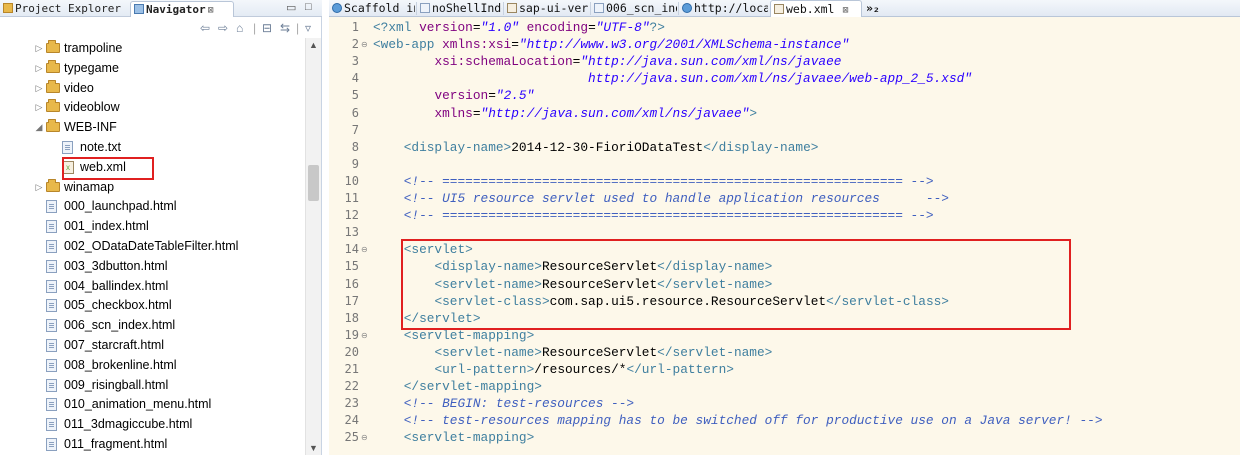  I want to click on tree-item-label: 000_launchpad.html, so click(120, 206).